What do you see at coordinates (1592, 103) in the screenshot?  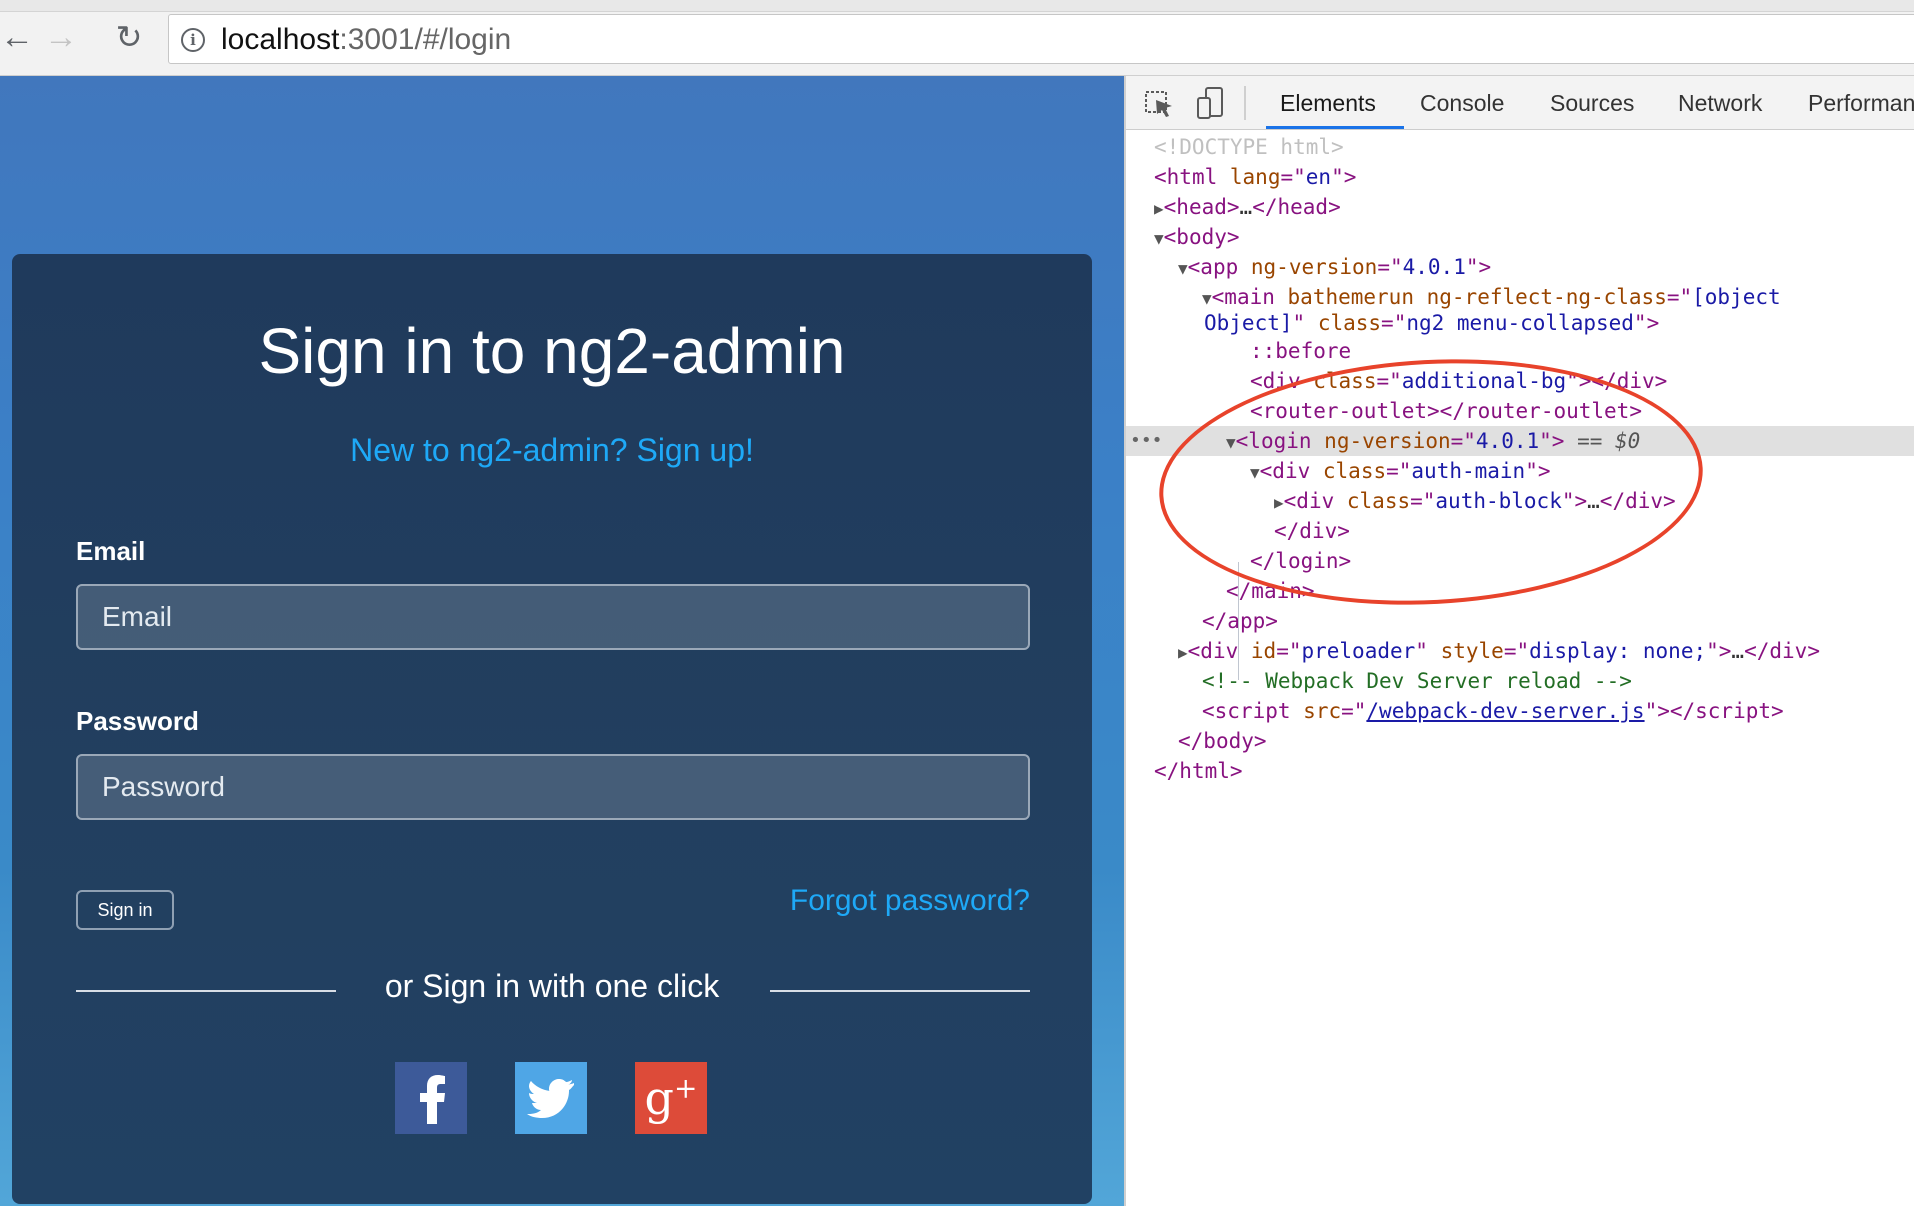 I see `tab-sources: Sources` at bounding box center [1592, 103].